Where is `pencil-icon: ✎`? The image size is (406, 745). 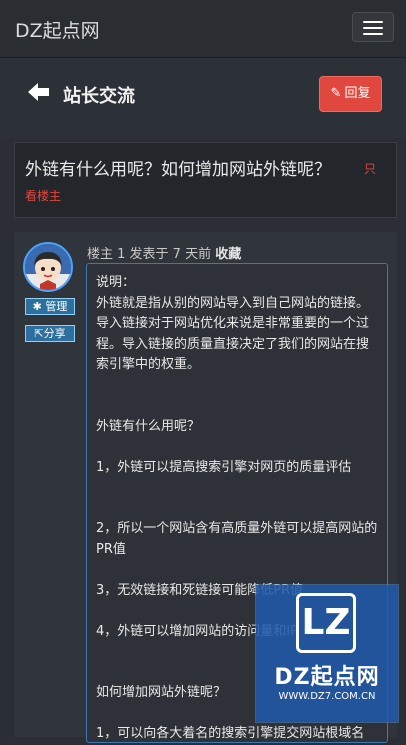
pencil-icon: ✎ is located at coordinates (336, 93).